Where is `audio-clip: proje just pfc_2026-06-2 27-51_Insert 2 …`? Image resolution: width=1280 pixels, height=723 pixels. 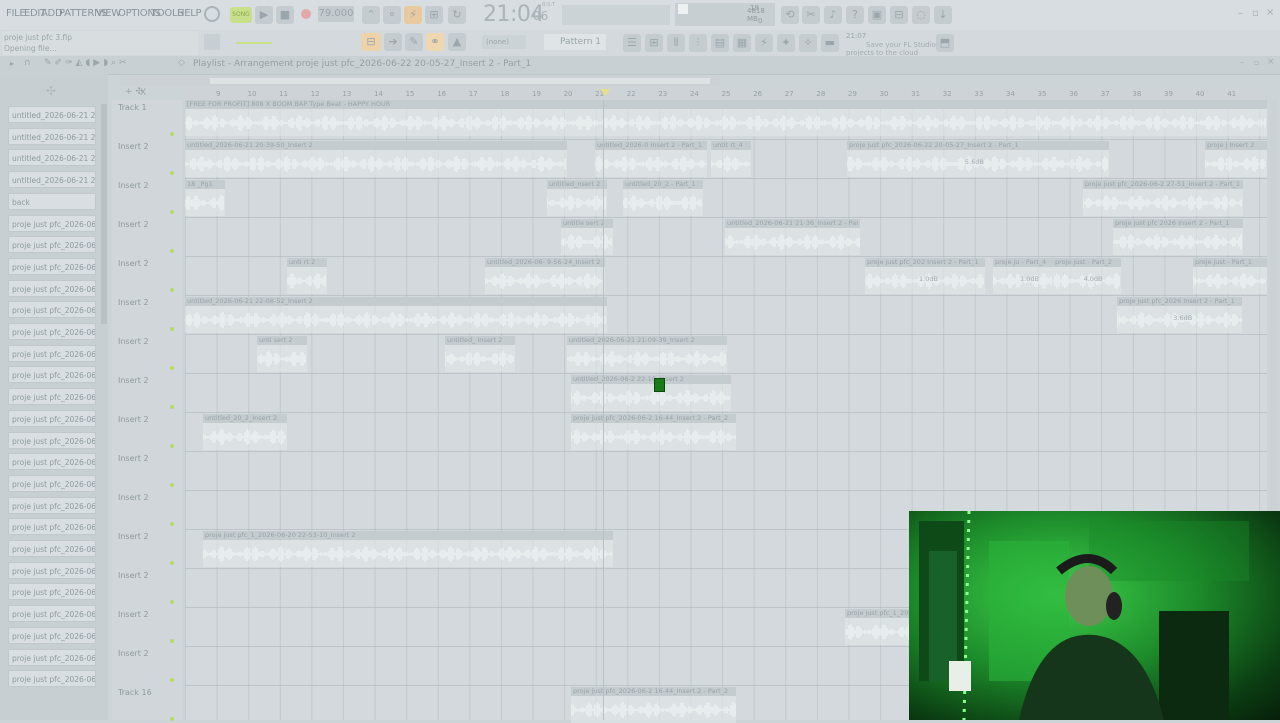 audio-clip: proje just pfc_2026-06-2 27-51_Insert 2 … is located at coordinates (1163, 198).